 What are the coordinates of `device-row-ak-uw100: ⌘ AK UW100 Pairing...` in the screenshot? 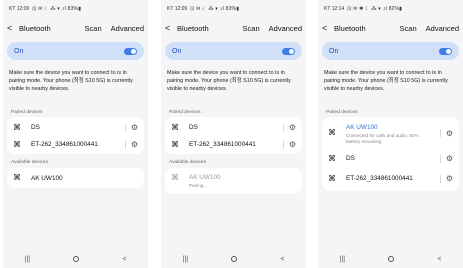 It's located at (233, 181).